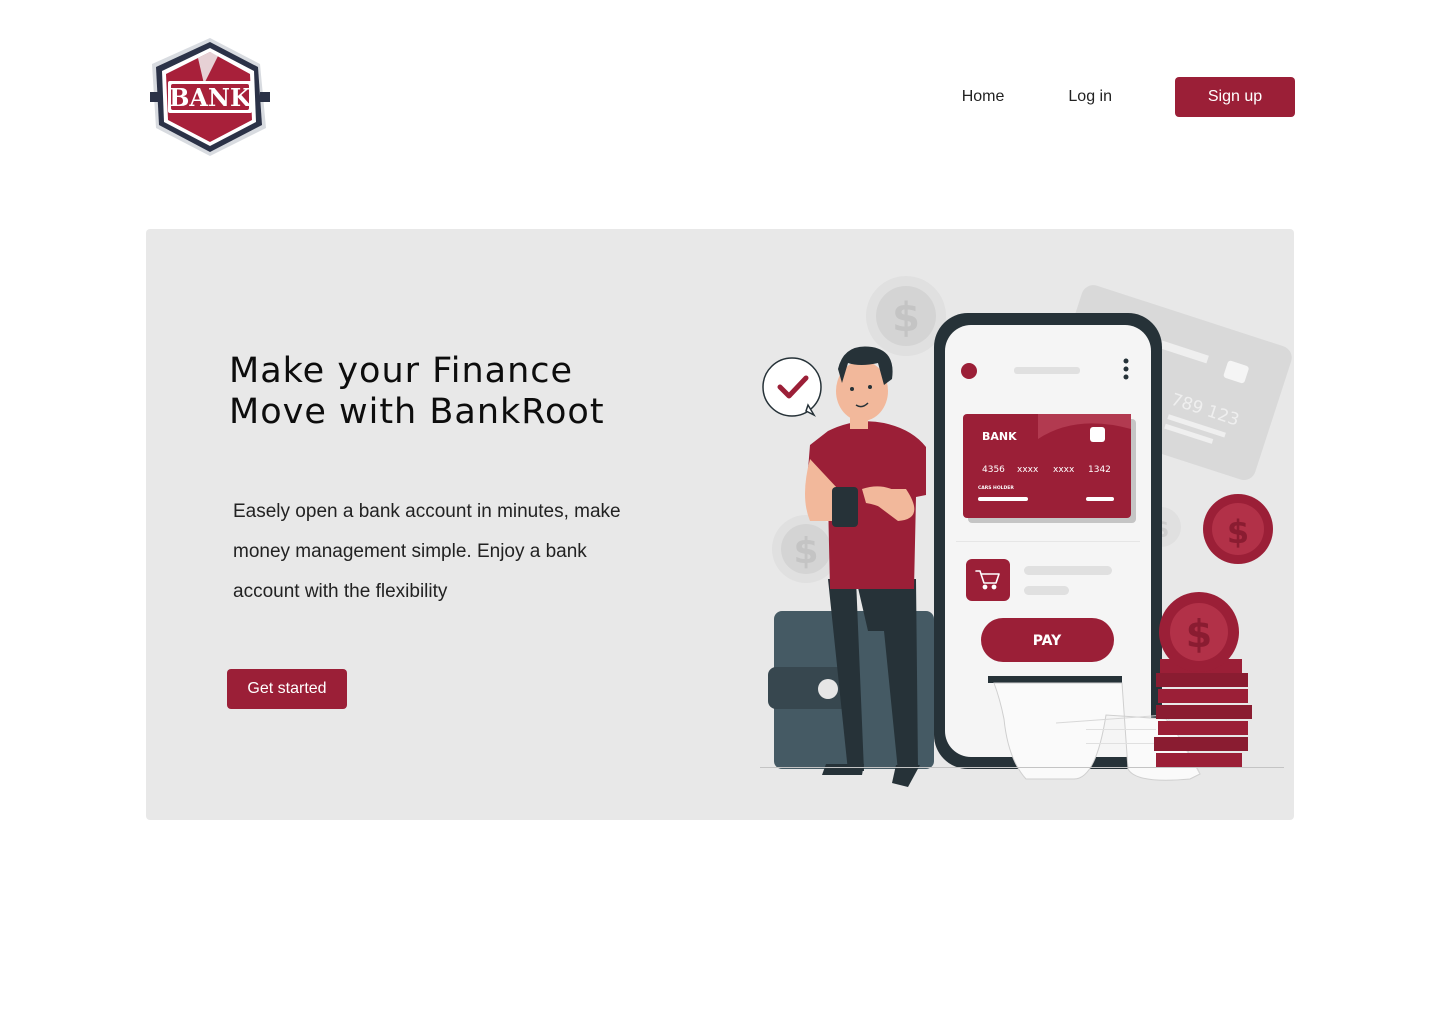  I want to click on nav-login-link: Log in, so click(1090, 97).